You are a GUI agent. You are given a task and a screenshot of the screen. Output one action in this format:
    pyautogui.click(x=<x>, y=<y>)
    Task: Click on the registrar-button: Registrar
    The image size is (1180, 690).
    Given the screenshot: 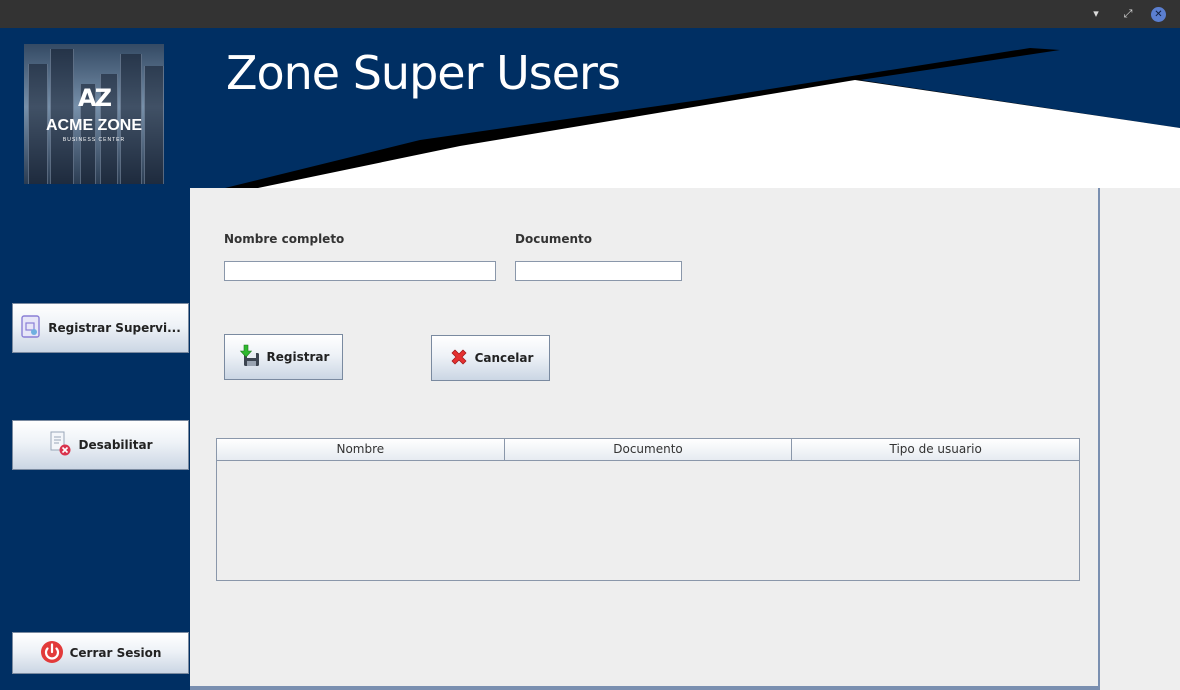 What is the action you would take?
    pyautogui.click(x=283, y=357)
    